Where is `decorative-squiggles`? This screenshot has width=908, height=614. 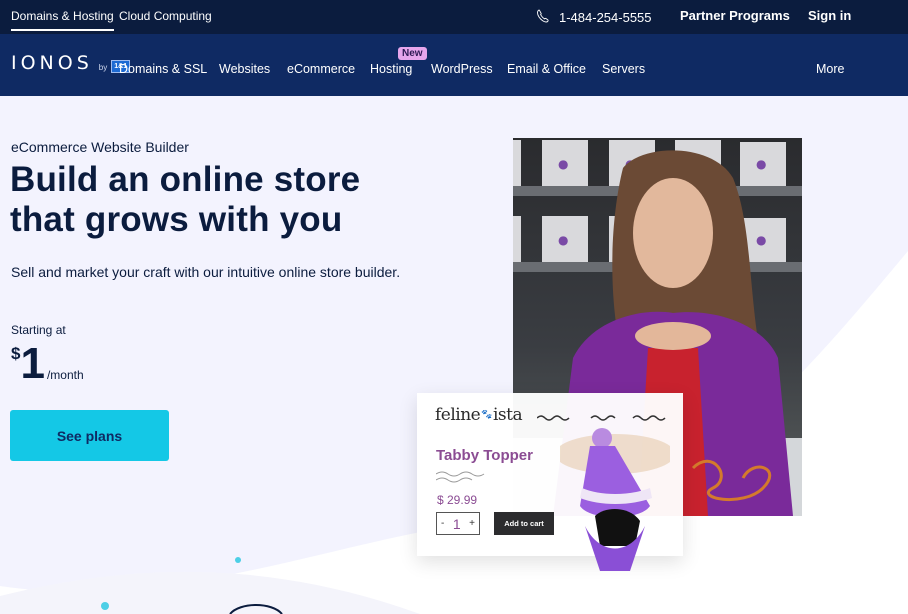 decorative-squiggles is located at coordinates (601, 418).